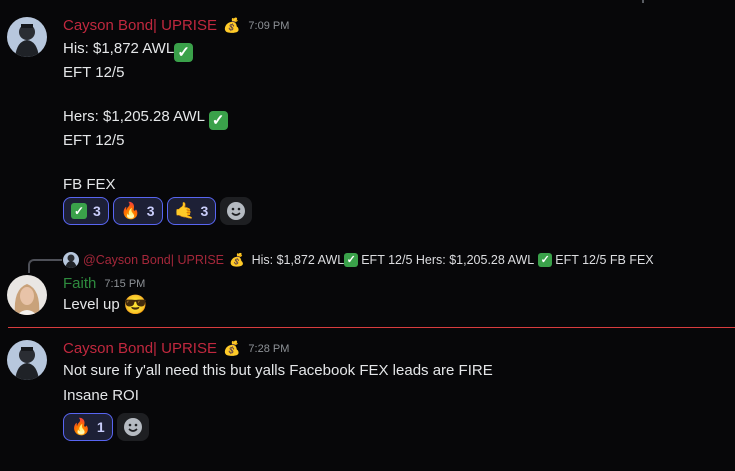 The width and height of the screenshot is (735, 471). I want to click on reaction-fire: 🔥 1, so click(88, 427).